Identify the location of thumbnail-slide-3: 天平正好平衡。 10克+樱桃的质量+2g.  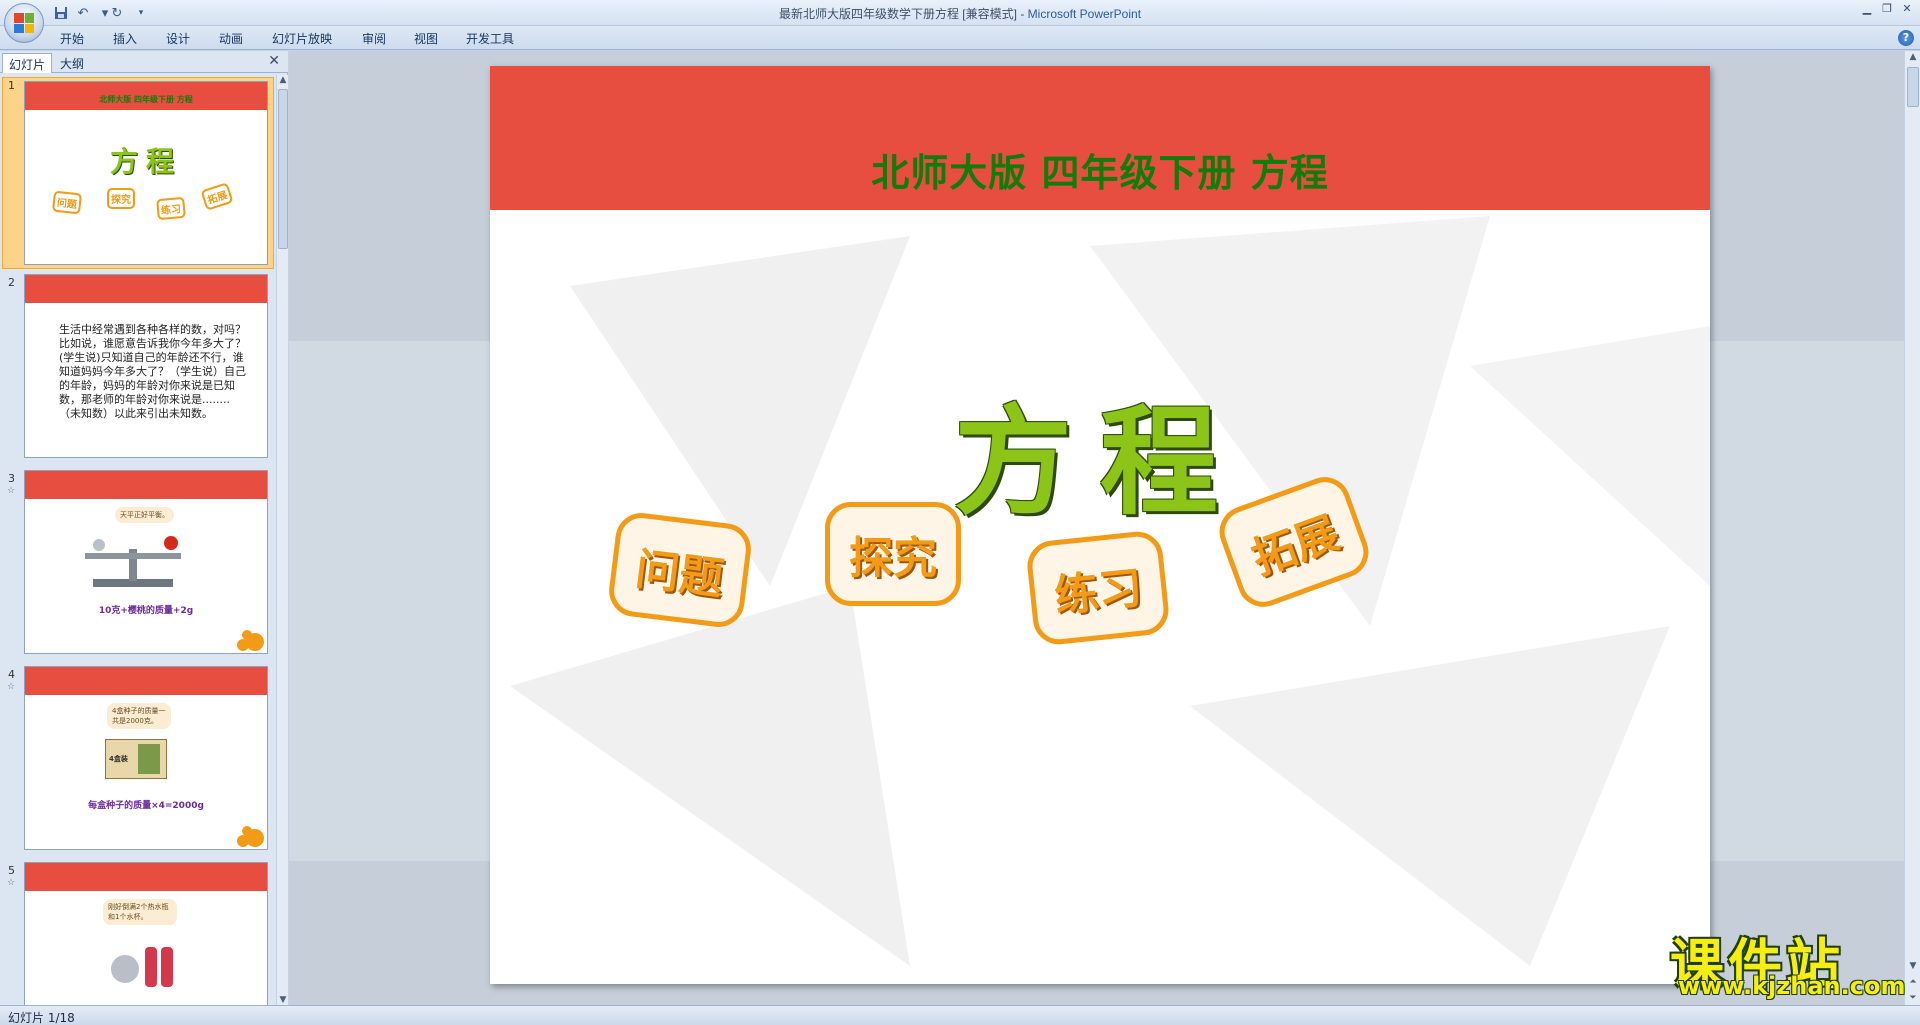
(146, 562).